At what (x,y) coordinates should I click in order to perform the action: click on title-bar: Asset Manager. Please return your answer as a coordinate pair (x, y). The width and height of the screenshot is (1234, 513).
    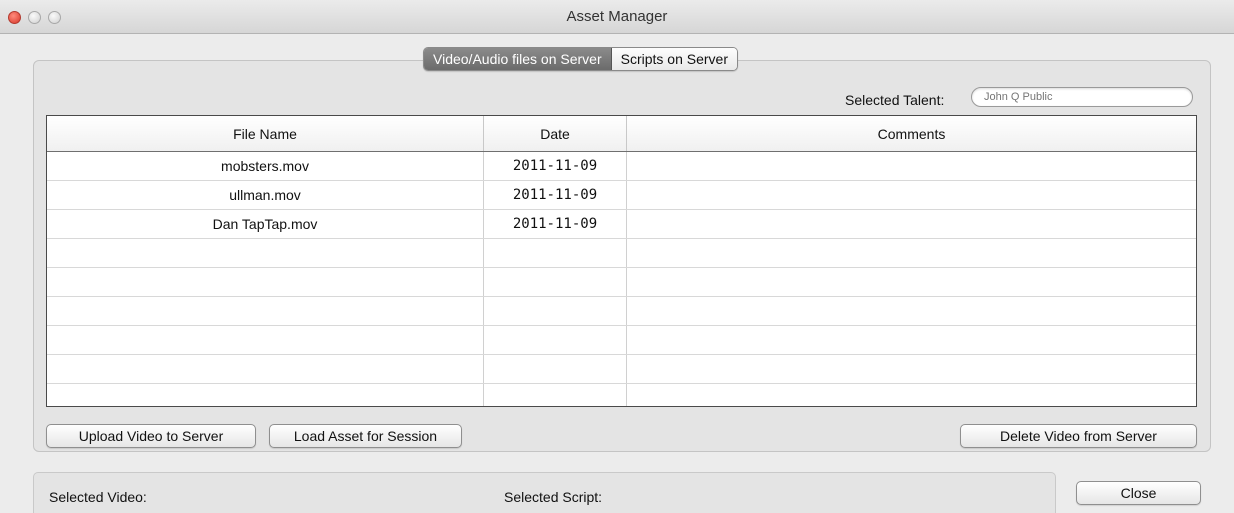
    Looking at the image, I should click on (617, 17).